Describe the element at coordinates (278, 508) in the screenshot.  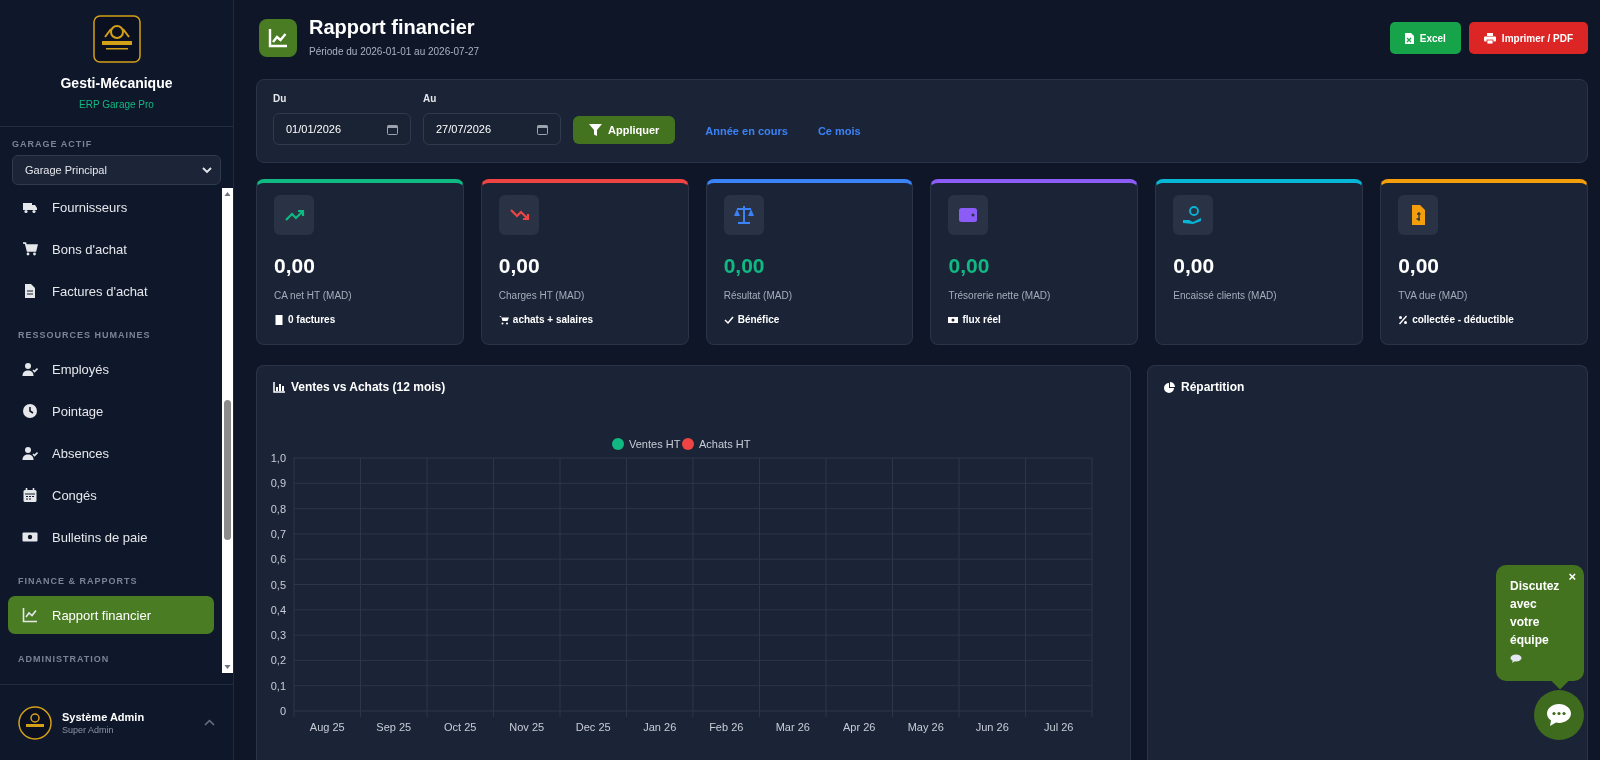
I see `axis-tick-label: 0,8` at that location.